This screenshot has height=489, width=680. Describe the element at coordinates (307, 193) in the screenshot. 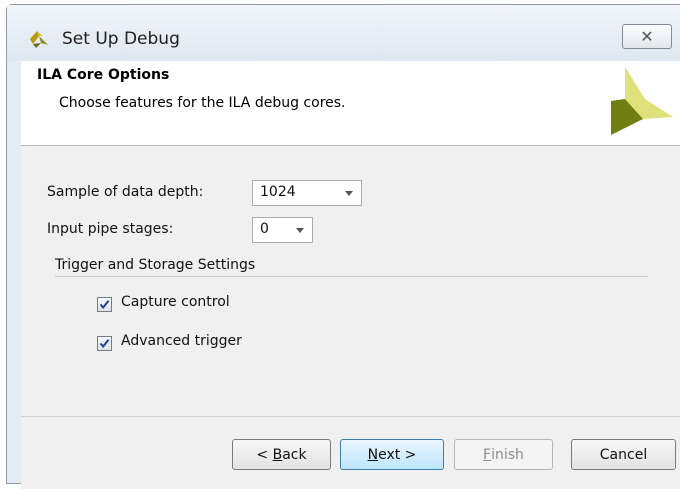

I see `sample-depth-select: 1024` at that location.